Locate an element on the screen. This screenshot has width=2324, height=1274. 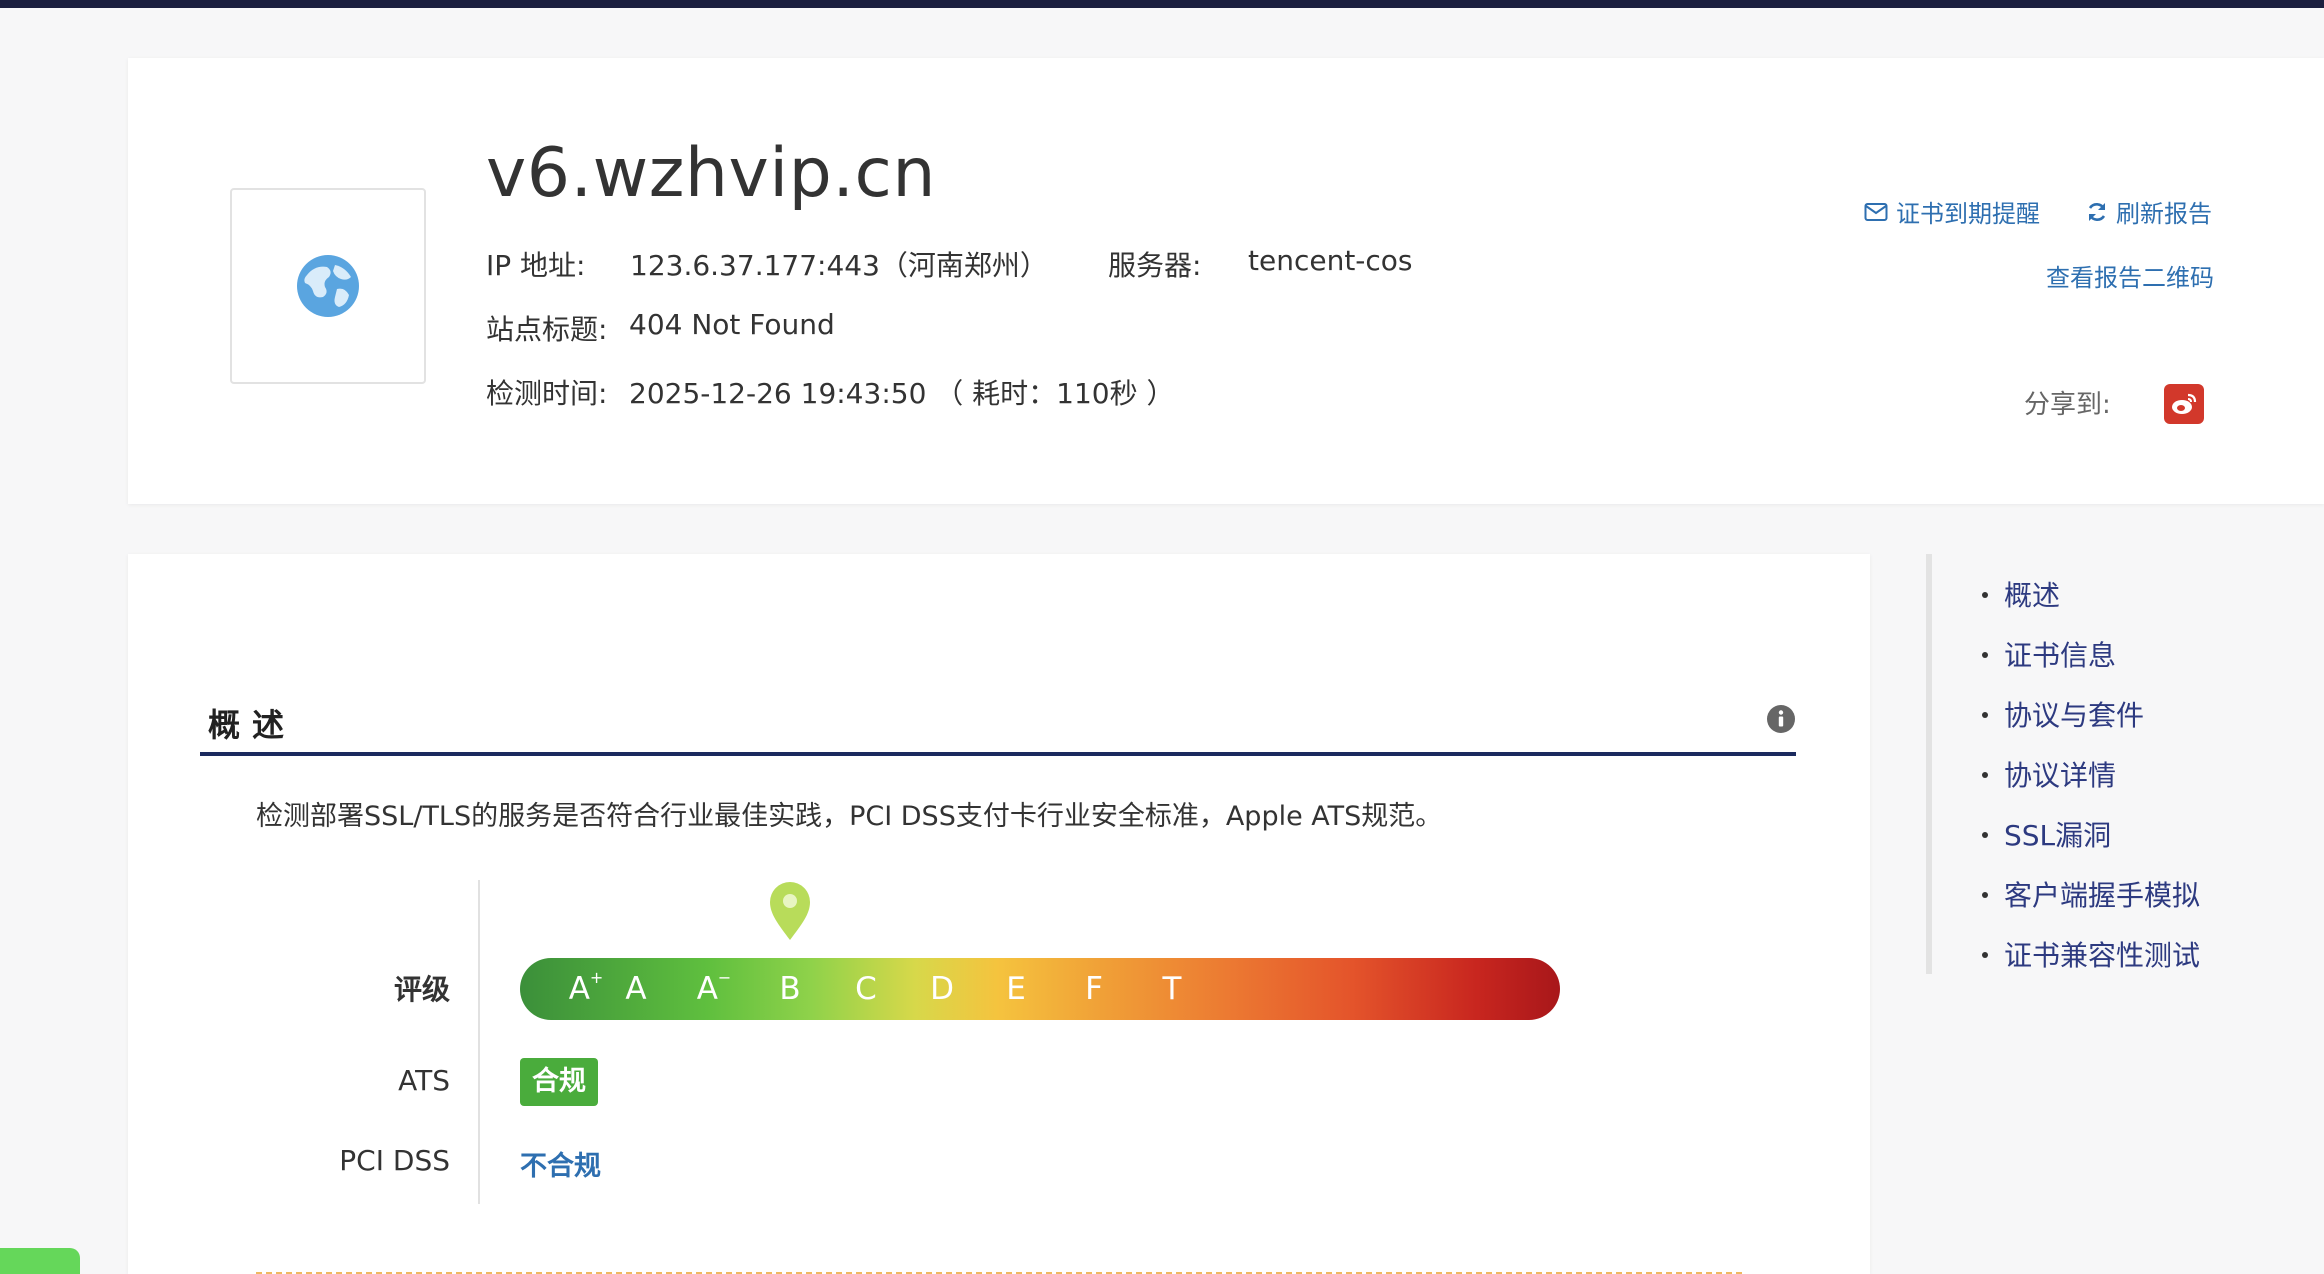
pci-dss-status: 不合规 is located at coordinates (560, 1166).